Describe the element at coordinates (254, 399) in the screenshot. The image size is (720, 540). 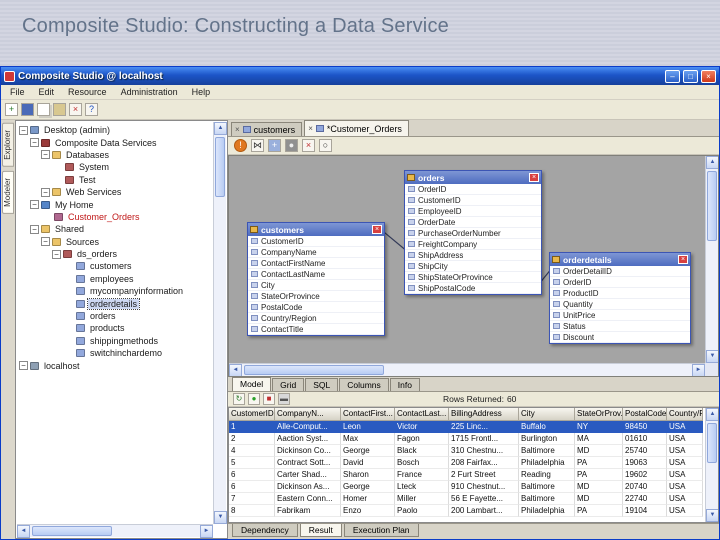
I see `run-icon: ●` at that location.